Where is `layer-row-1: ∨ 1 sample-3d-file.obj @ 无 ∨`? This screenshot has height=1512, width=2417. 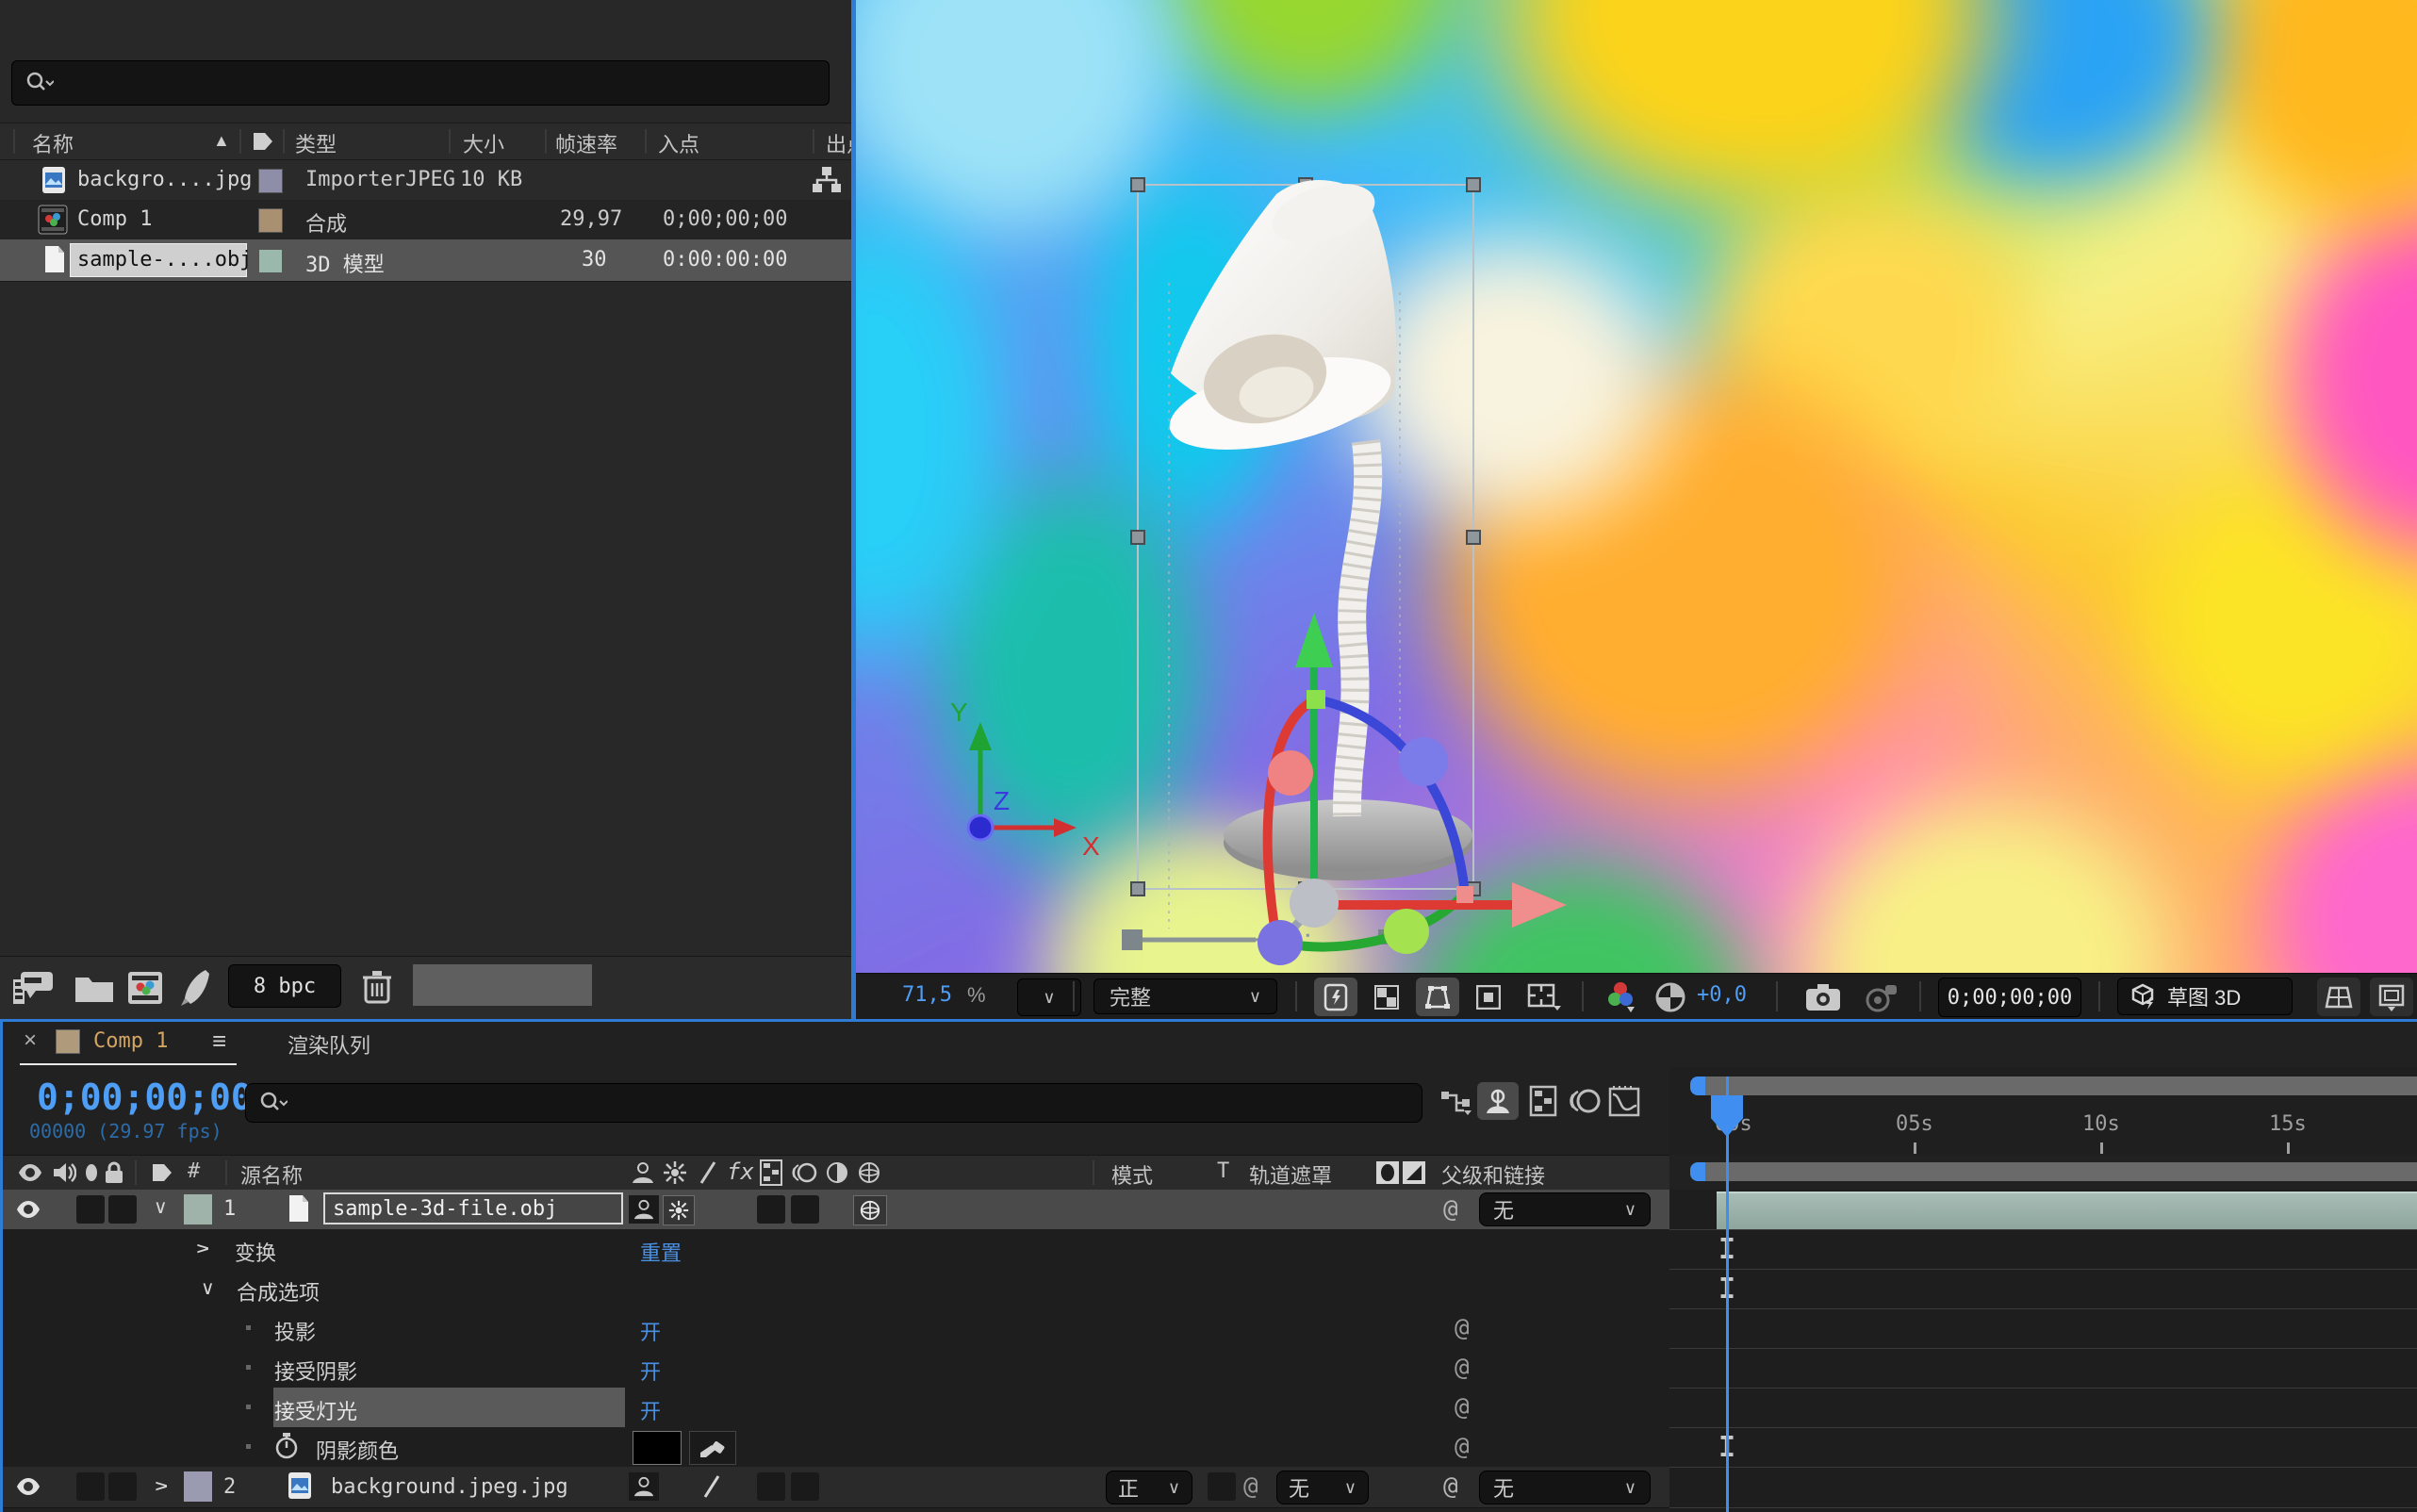
layer-row-1: ∨ 1 sample-3d-file.obj @ 无 ∨ is located at coordinates (836, 1210).